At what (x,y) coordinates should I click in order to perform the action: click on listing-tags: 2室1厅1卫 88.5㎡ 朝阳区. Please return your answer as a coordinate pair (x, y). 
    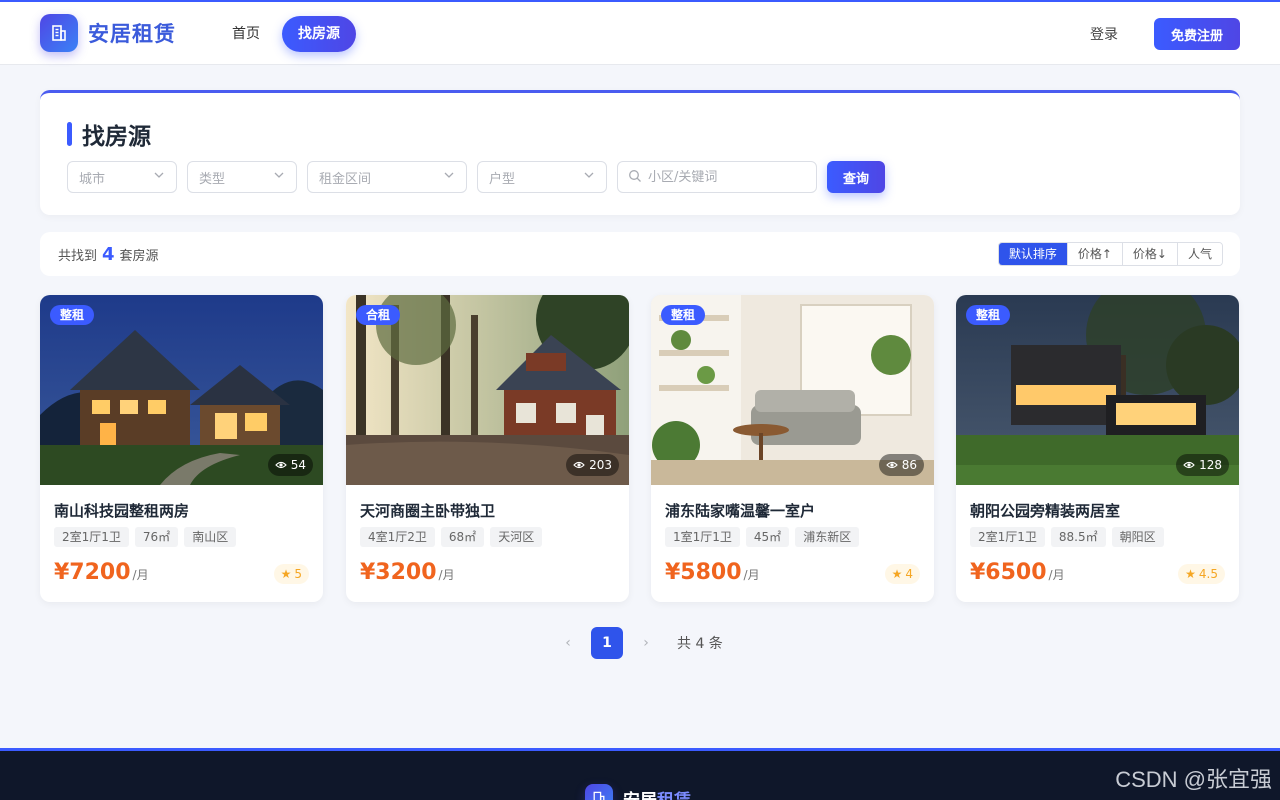
    Looking at the image, I should click on (1070, 537).